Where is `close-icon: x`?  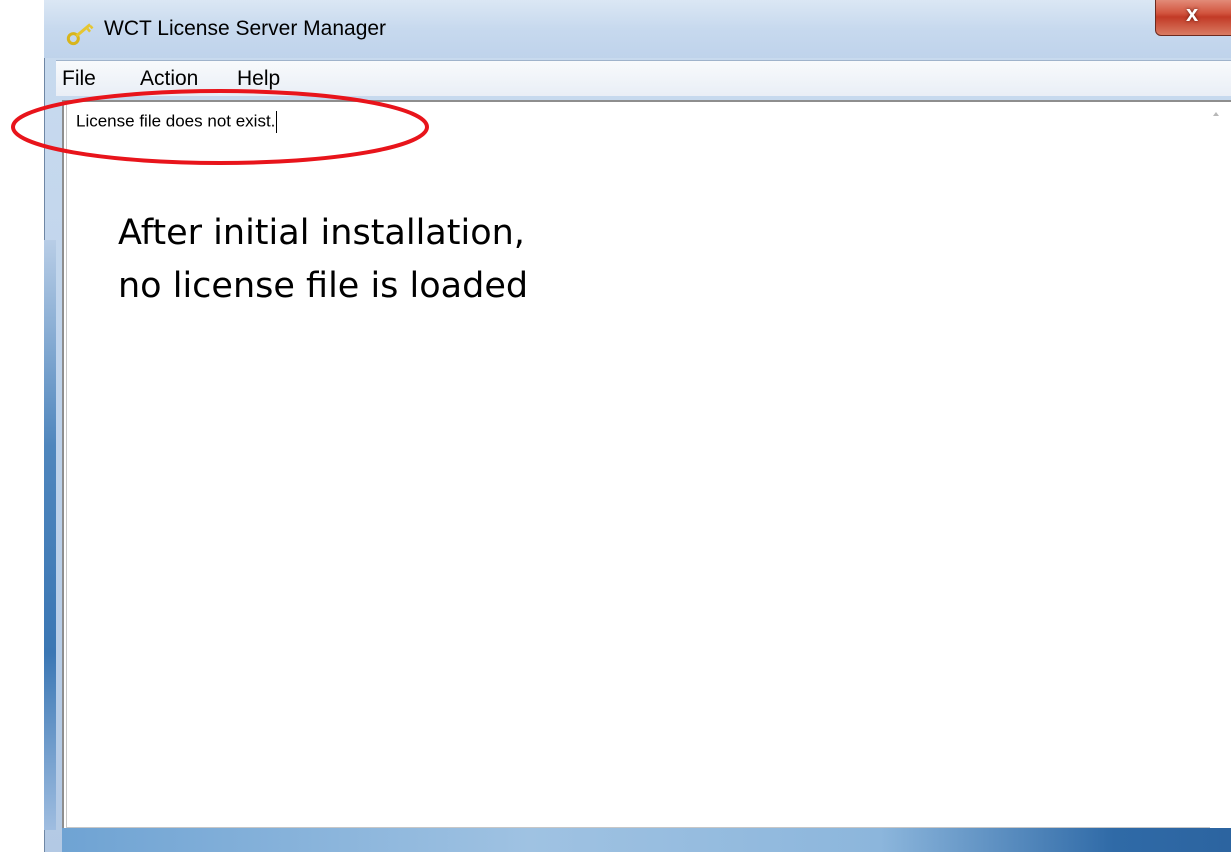 close-icon: x is located at coordinates (1192, 13).